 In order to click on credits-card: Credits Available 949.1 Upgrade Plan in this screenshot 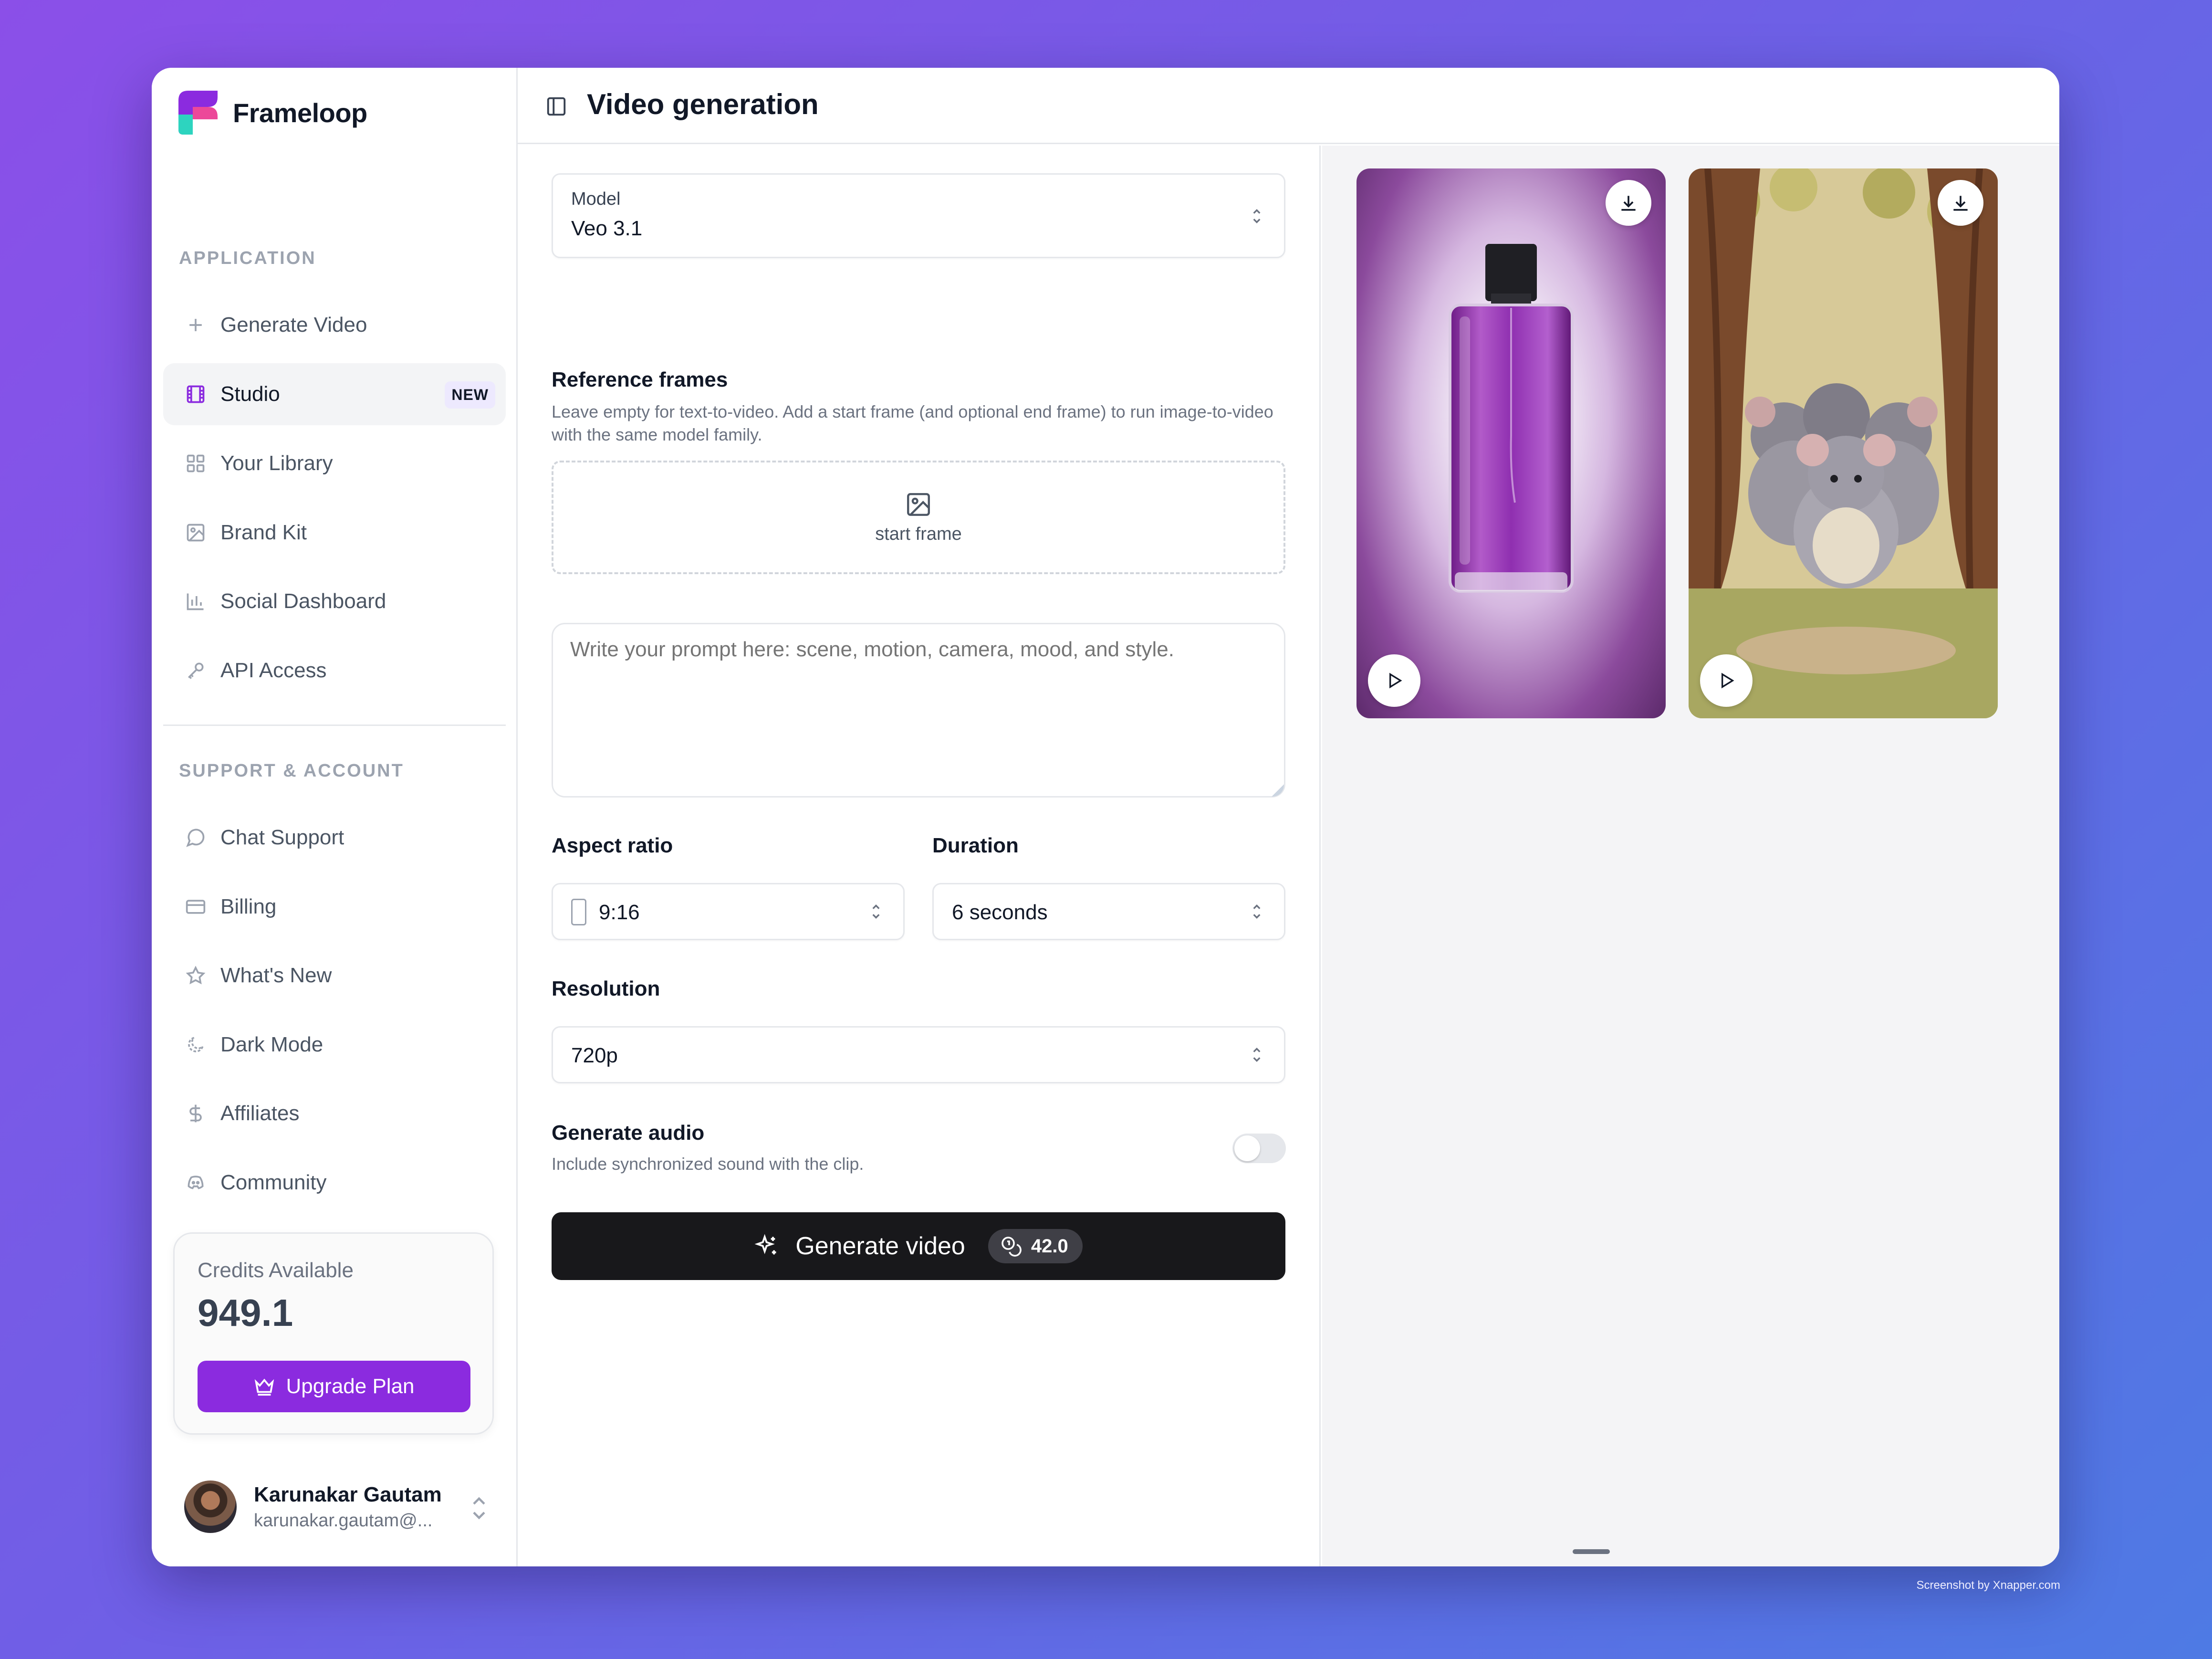, I will do `click(334, 1333)`.